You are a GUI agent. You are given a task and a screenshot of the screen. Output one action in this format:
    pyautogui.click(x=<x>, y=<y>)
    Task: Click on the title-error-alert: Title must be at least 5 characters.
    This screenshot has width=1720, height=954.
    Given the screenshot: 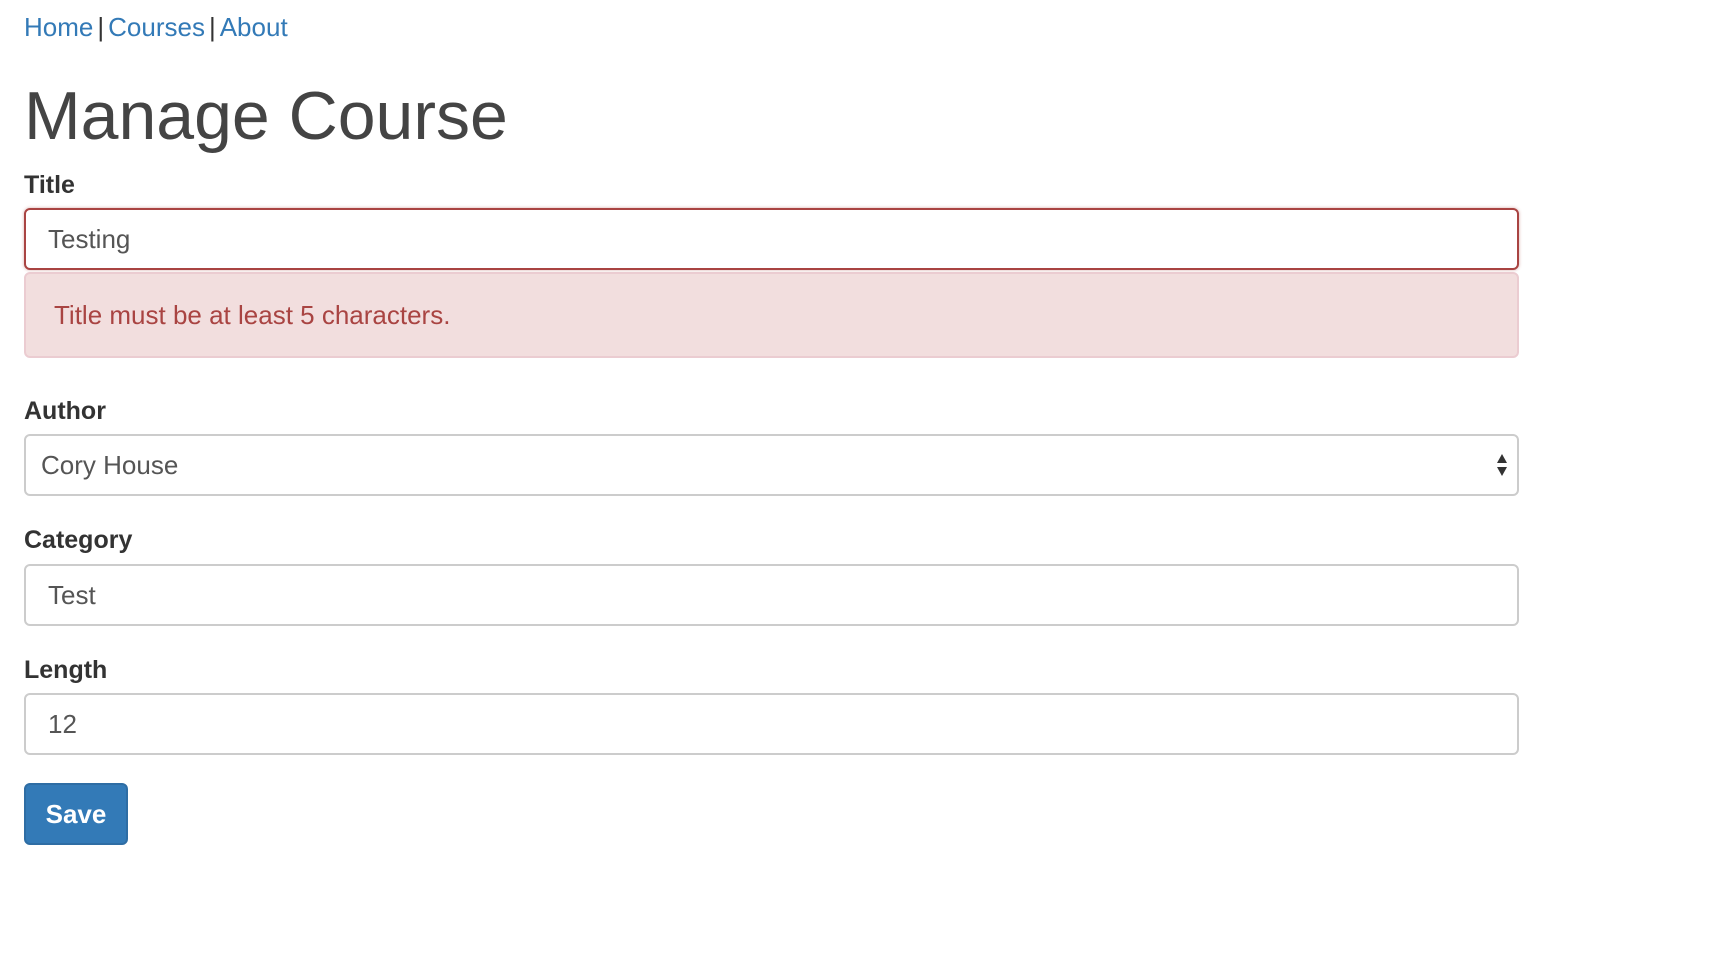 What is the action you would take?
    pyautogui.click(x=771, y=315)
    